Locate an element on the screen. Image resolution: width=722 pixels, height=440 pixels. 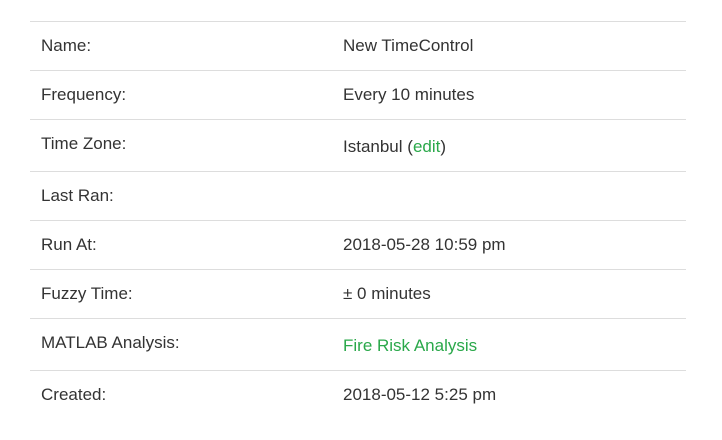
value: 2018-05-12 5:25 pm is located at coordinates (420, 394).